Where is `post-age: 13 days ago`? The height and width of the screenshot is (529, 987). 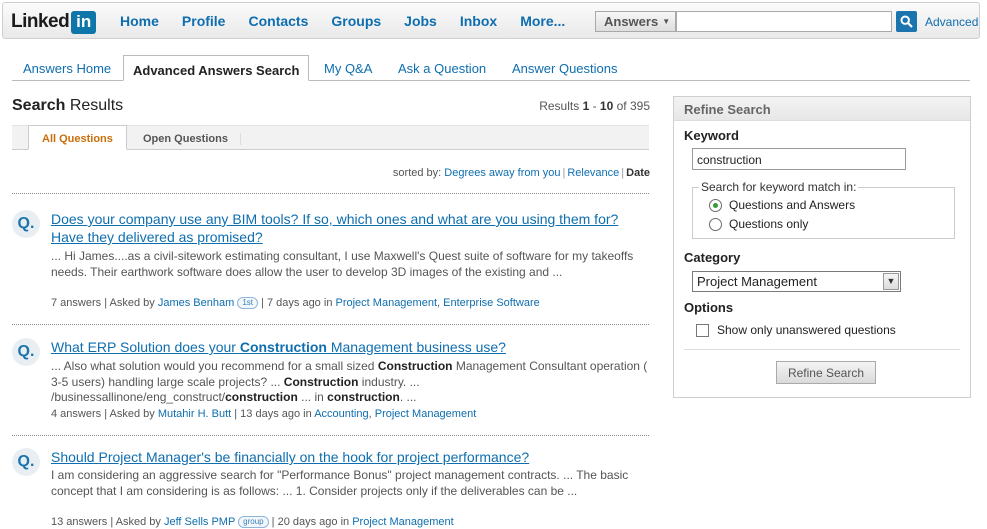 post-age: 13 days ago is located at coordinates (270, 414).